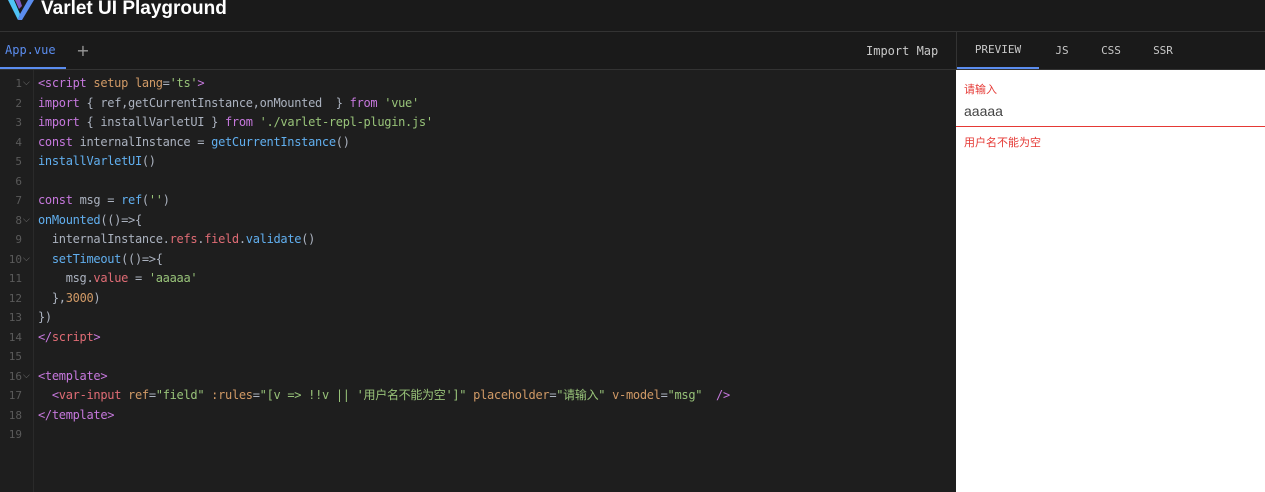  Describe the element at coordinates (366, 395) in the screenshot. I see `code-token: "[v => !!v || '用户名不能为空']"` at that location.